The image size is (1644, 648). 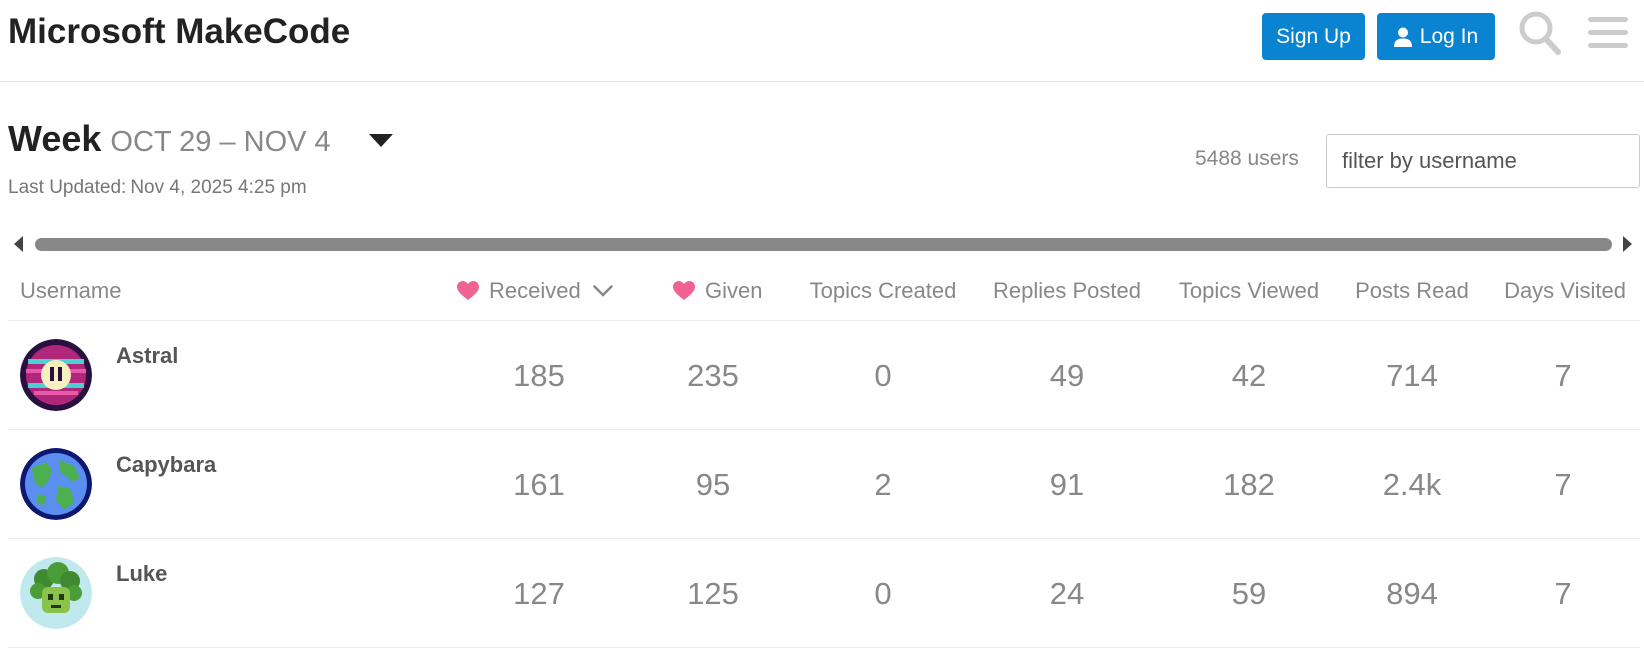 What do you see at coordinates (147, 356) in the screenshot?
I see `username-link: Astral` at bounding box center [147, 356].